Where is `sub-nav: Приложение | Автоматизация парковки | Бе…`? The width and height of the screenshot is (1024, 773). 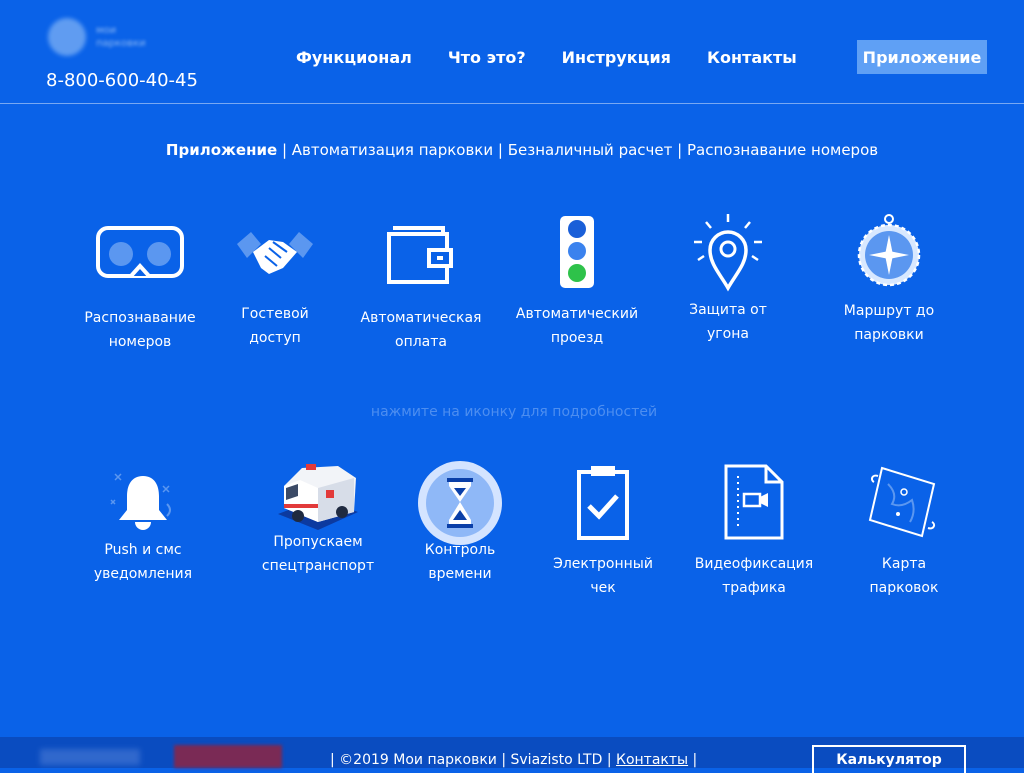
sub-nav: Приложение | Автоматизация парковки | Бе… is located at coordinates (512, 150).